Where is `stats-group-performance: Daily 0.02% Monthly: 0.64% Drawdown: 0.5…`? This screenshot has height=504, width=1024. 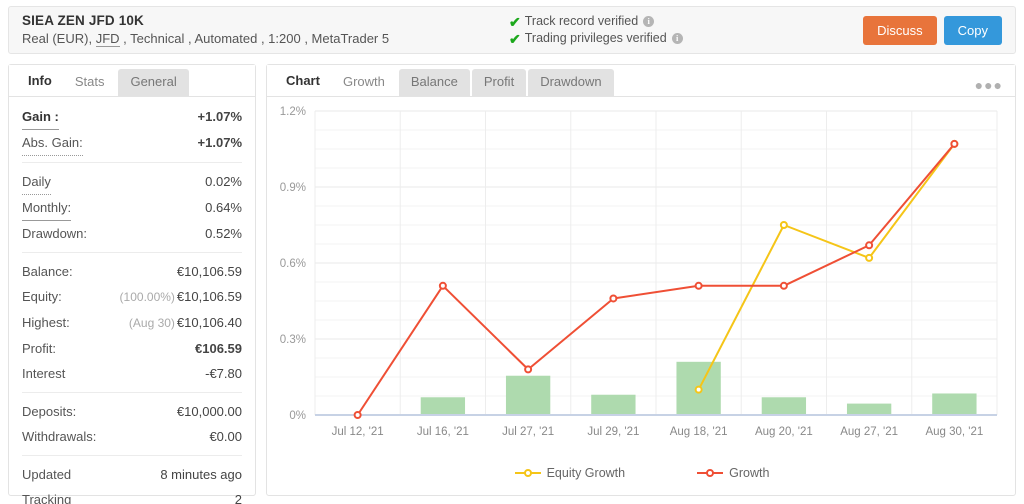 stats-group-performance: Daily 0.02% Monthly: 0.64% Drawdown: 0.5… is located at coordinates (132, 207).